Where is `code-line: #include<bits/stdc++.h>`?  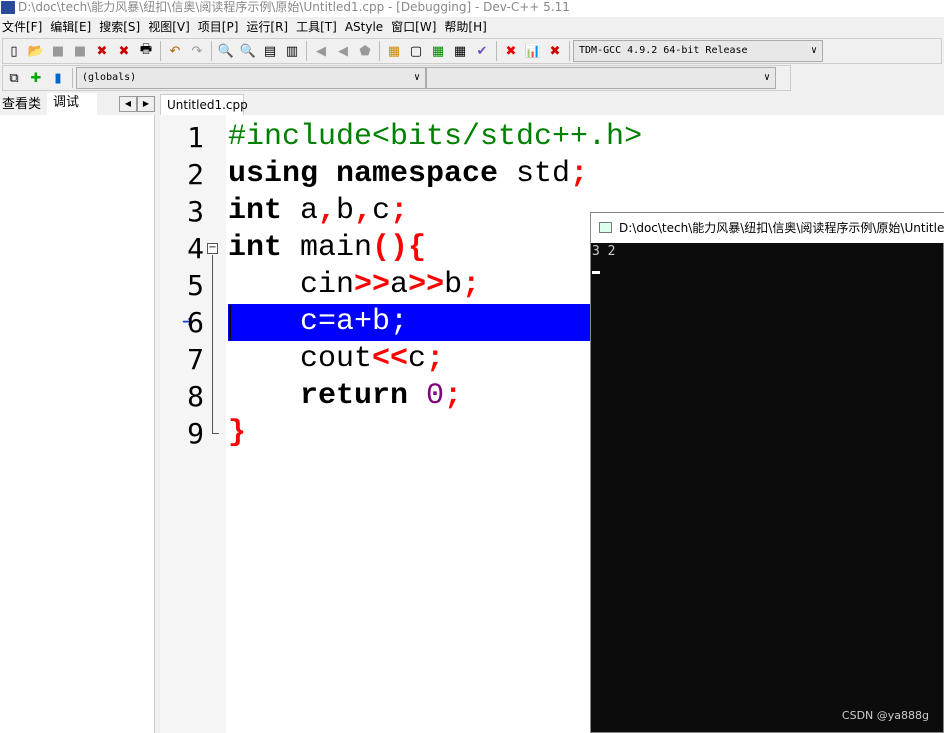
code-line: #include<bits/stdc++.h> is located at coordinates (435, 137).